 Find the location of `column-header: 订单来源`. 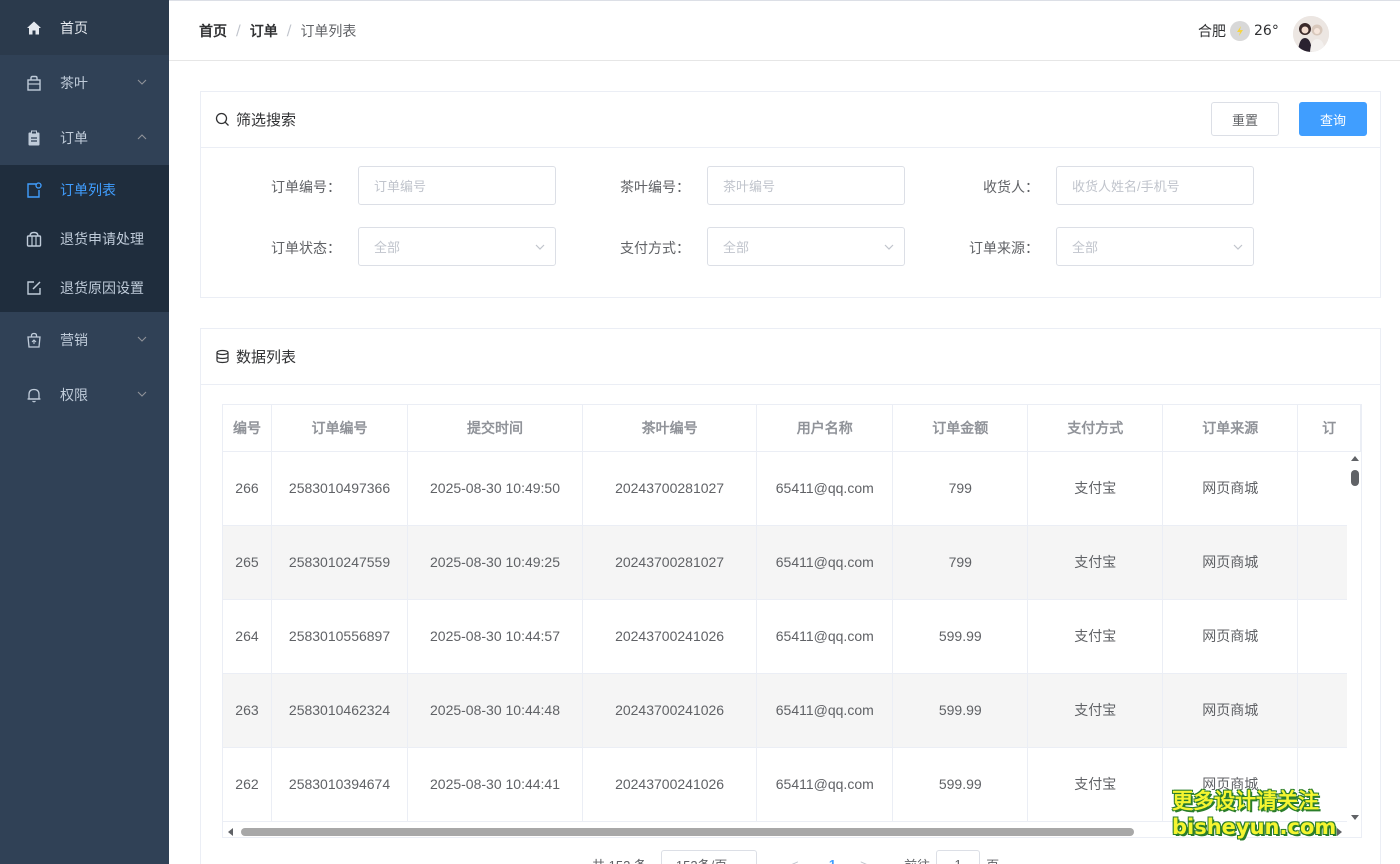

column-header: 订单来源 is located at coordinates (1230, 428).